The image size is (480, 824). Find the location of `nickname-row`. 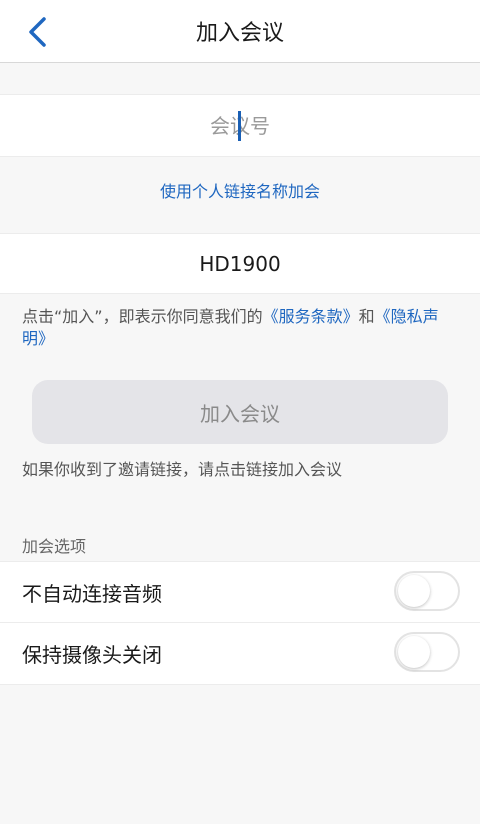

nickname-row is located at coordinates (240, 263).